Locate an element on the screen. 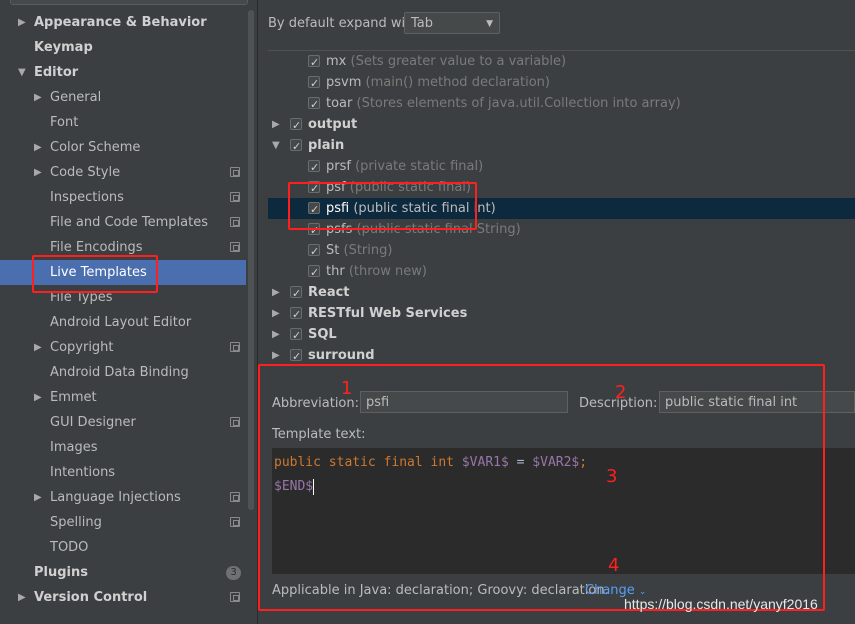 This screenshot has width=855, height=624. template-row: thr (throw new) is located at coordinates (561, 272).